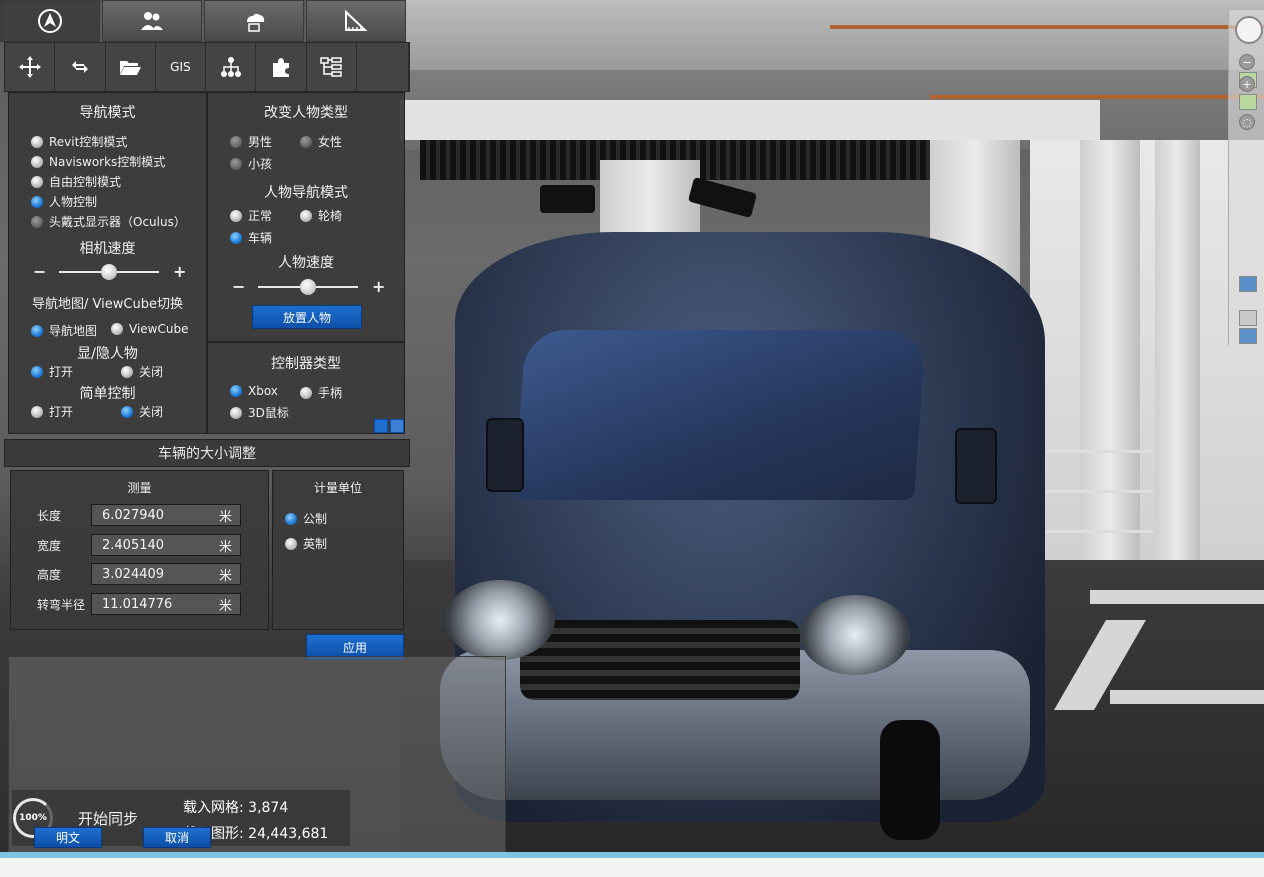 Image resolution: width=1264 pixels, height=877 pixels. I want to click on compass-icon, so click(1249, 30).